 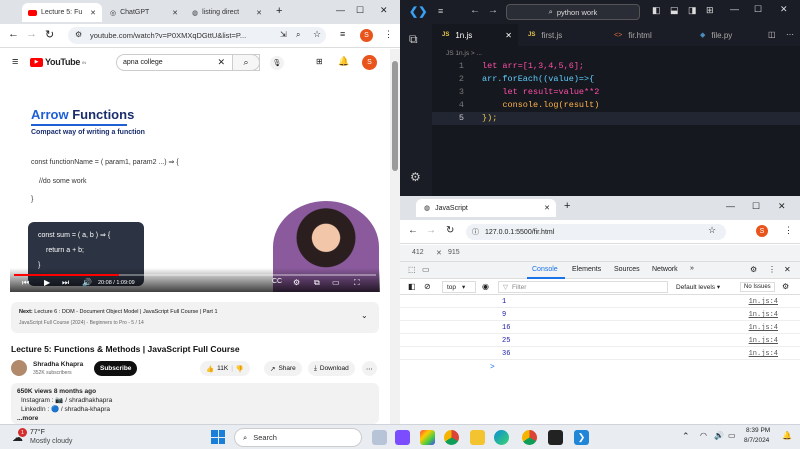 What do you see at coordinates (427, 286) in the screenshot?
I see `clear-console-icon: ⊘` at bounding box center [427, 286].